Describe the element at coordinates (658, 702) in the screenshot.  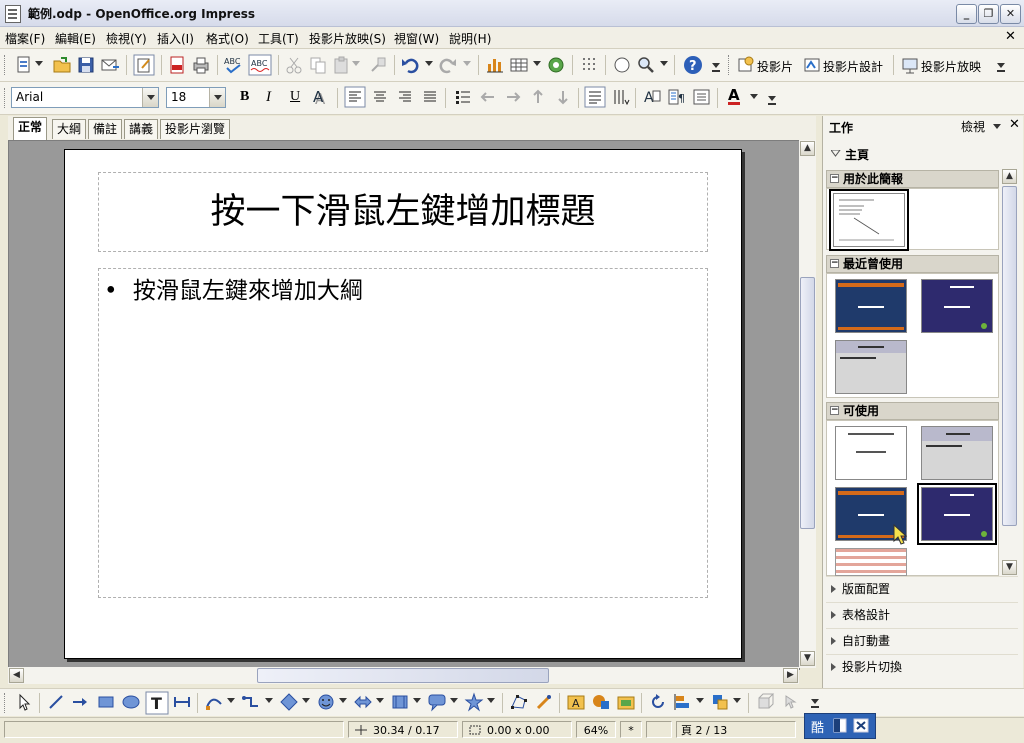
I see `rotate-icon` at that location.